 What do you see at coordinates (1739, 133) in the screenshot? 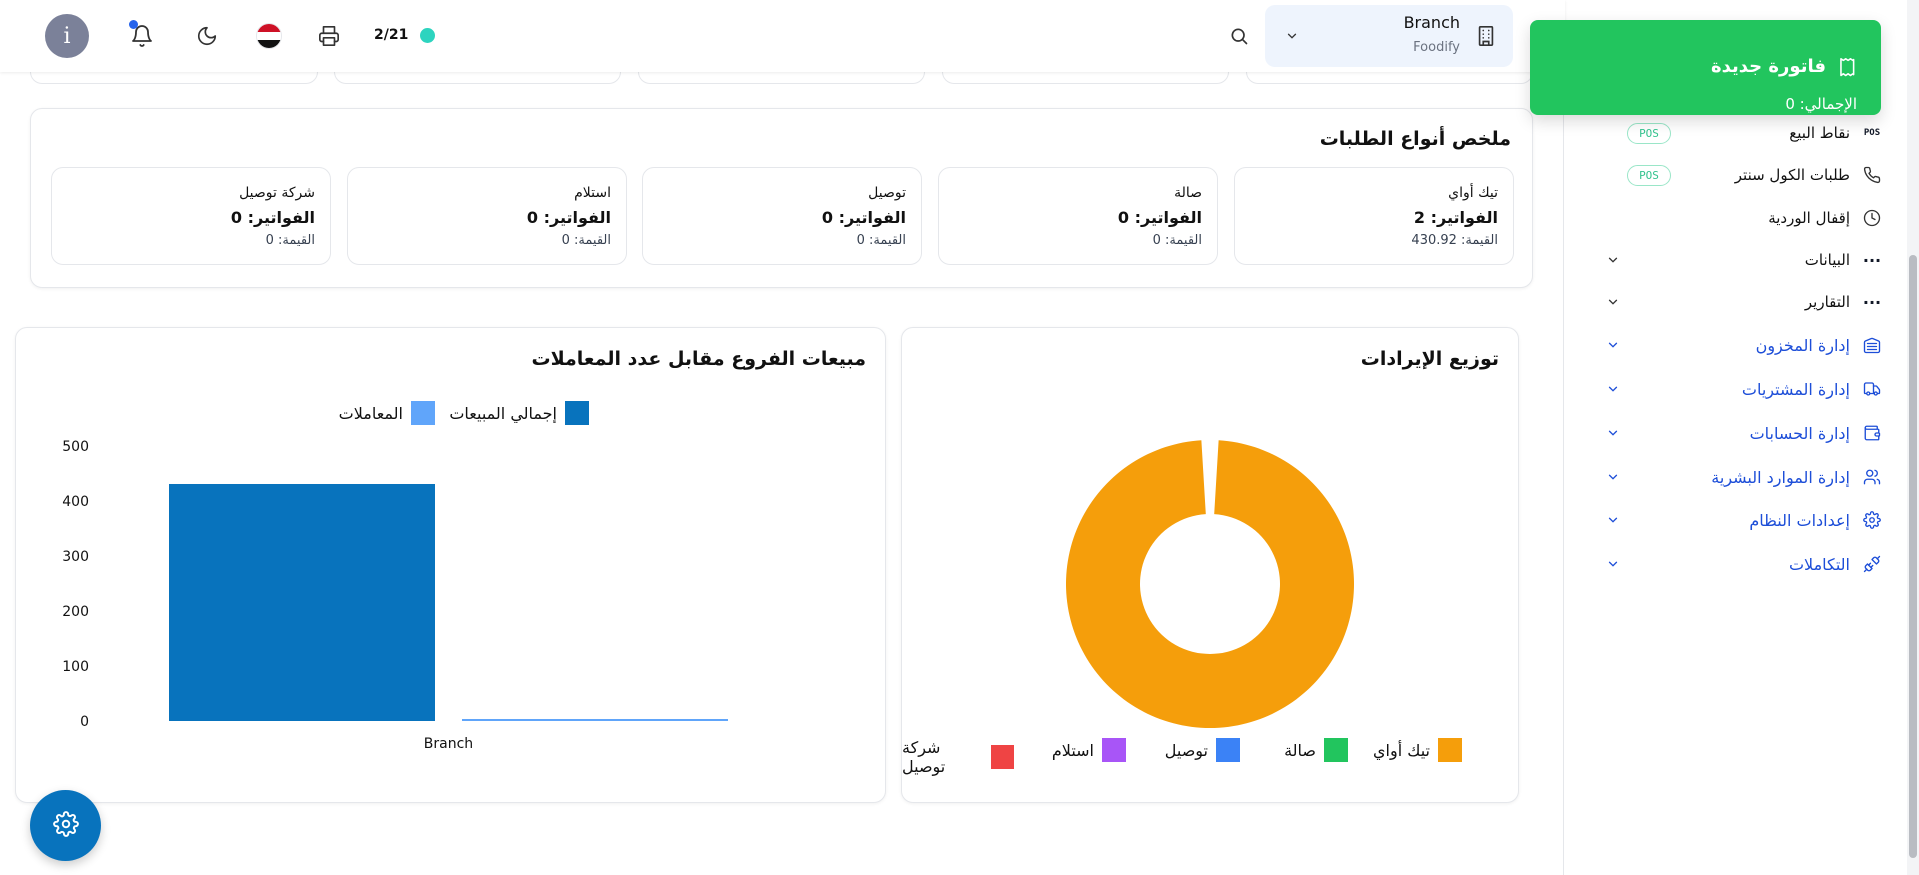
I see `sidebar-item-pos: POS نقاط البيع POS` at bounding box center [1739, 133].